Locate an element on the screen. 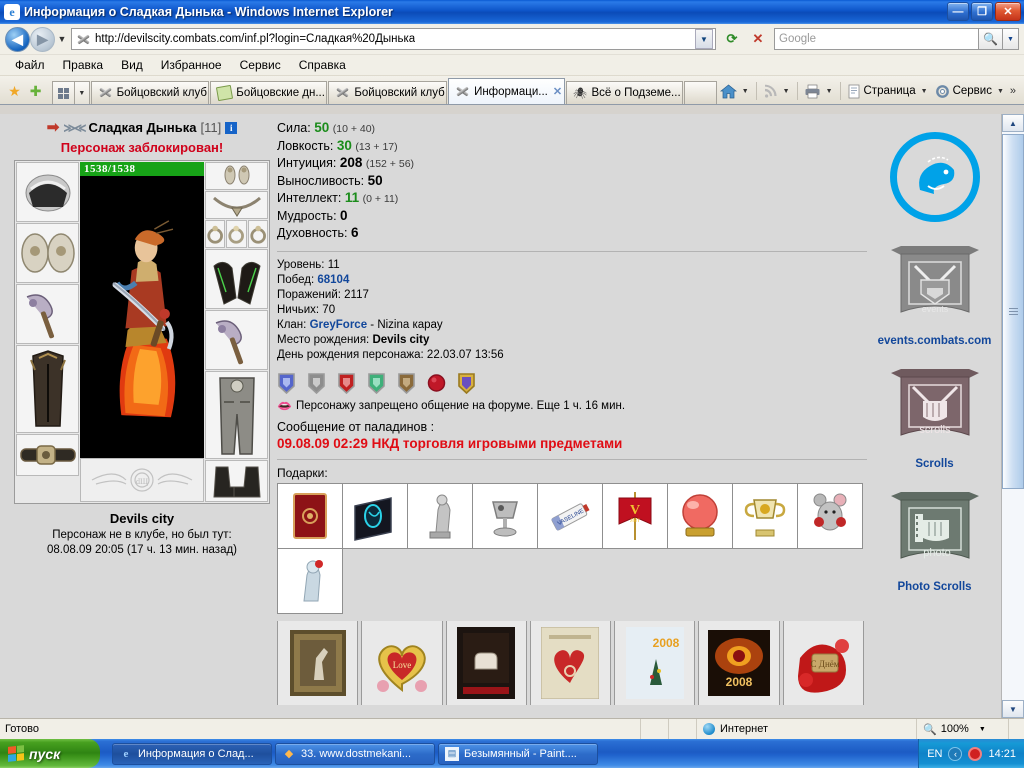 This screenshot has width=1024, height=768. gift-red-banner: Vлет is located at coordinates (635, 515).